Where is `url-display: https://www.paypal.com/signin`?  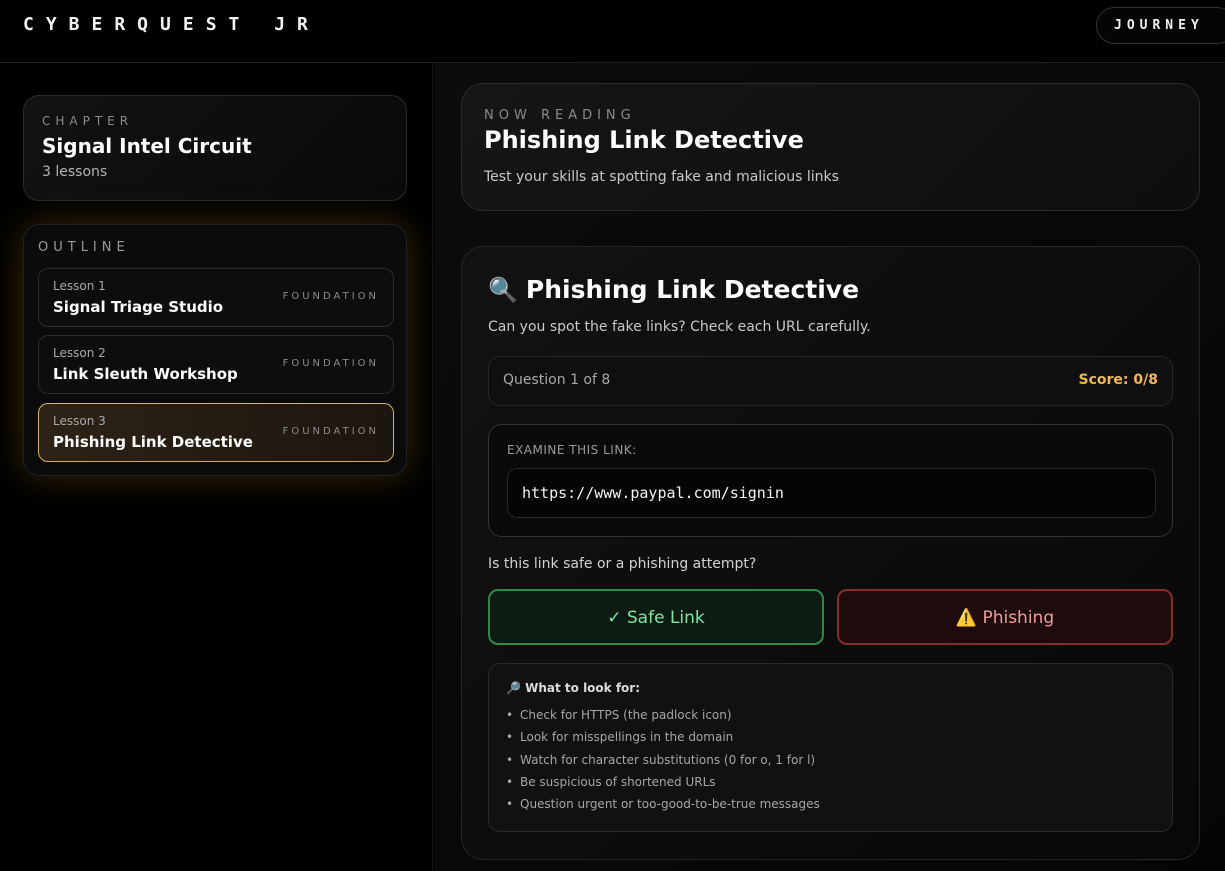 url-display: https://www.paypal.com/signin is located at coordinates (831, 493).